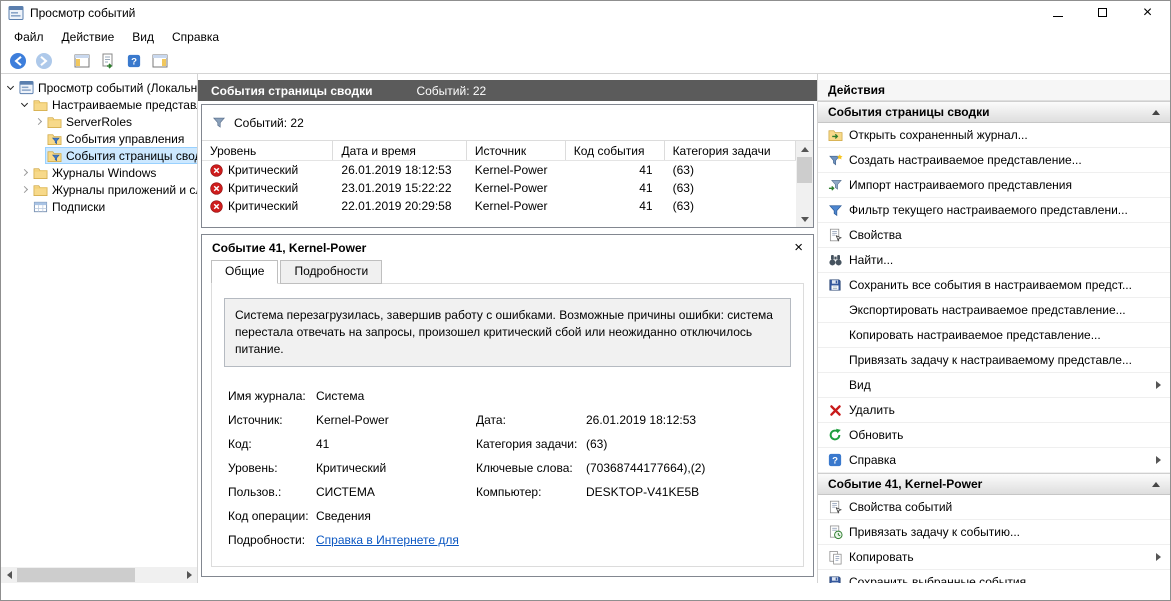  I want to click on help-button: ?, so click(133, 61).